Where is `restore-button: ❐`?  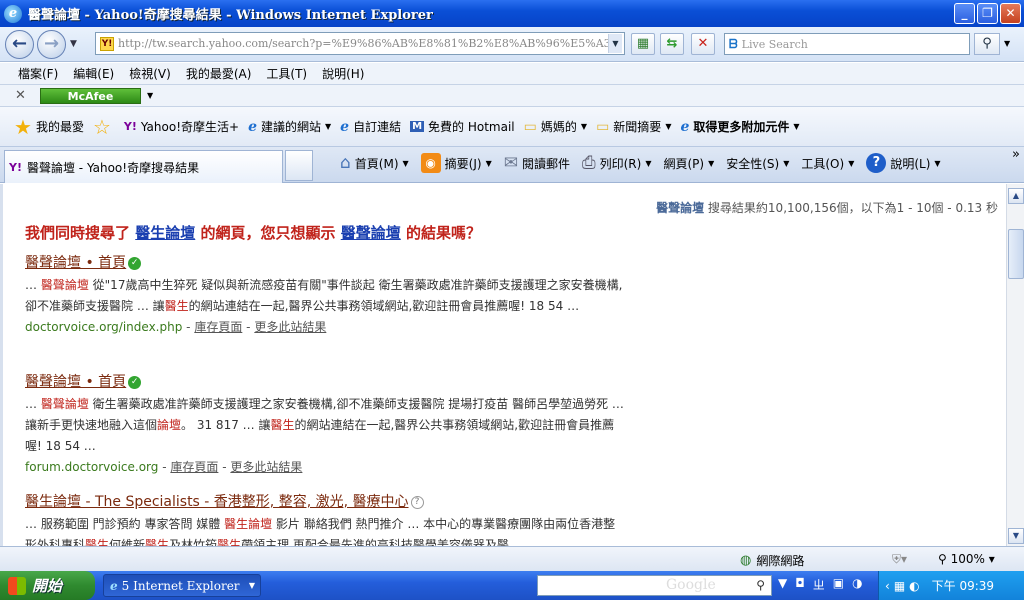 restore-button: ❐ is located at coordinates (987, 13).